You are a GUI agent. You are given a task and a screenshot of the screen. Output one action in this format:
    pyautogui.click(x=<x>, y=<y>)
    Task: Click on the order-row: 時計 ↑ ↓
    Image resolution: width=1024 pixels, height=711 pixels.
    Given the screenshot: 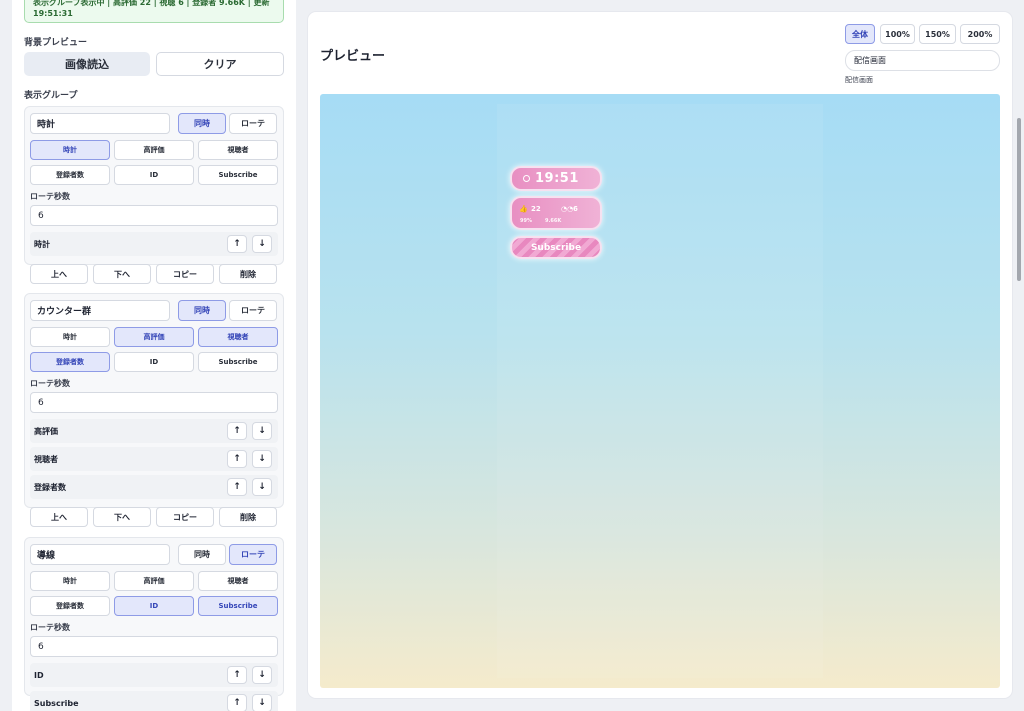 What is the action you would take?
    pyautogui.click(x=154, y=244)
    